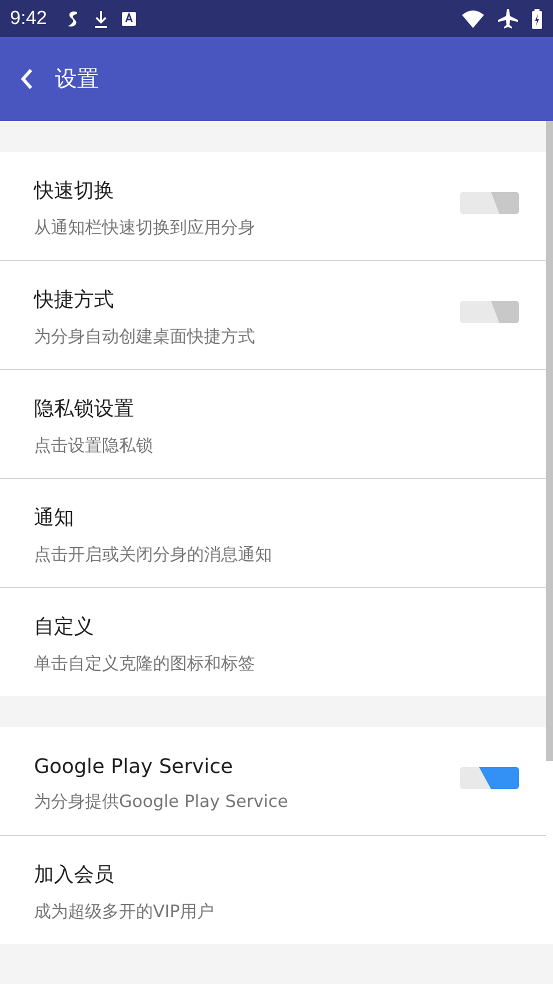  What do you see at coordinates (273, 315) in the screenshot?
I see `settings-item: 快捷方式 为分身自动创建桌面快捷方式` at bounding box center [273, 315].